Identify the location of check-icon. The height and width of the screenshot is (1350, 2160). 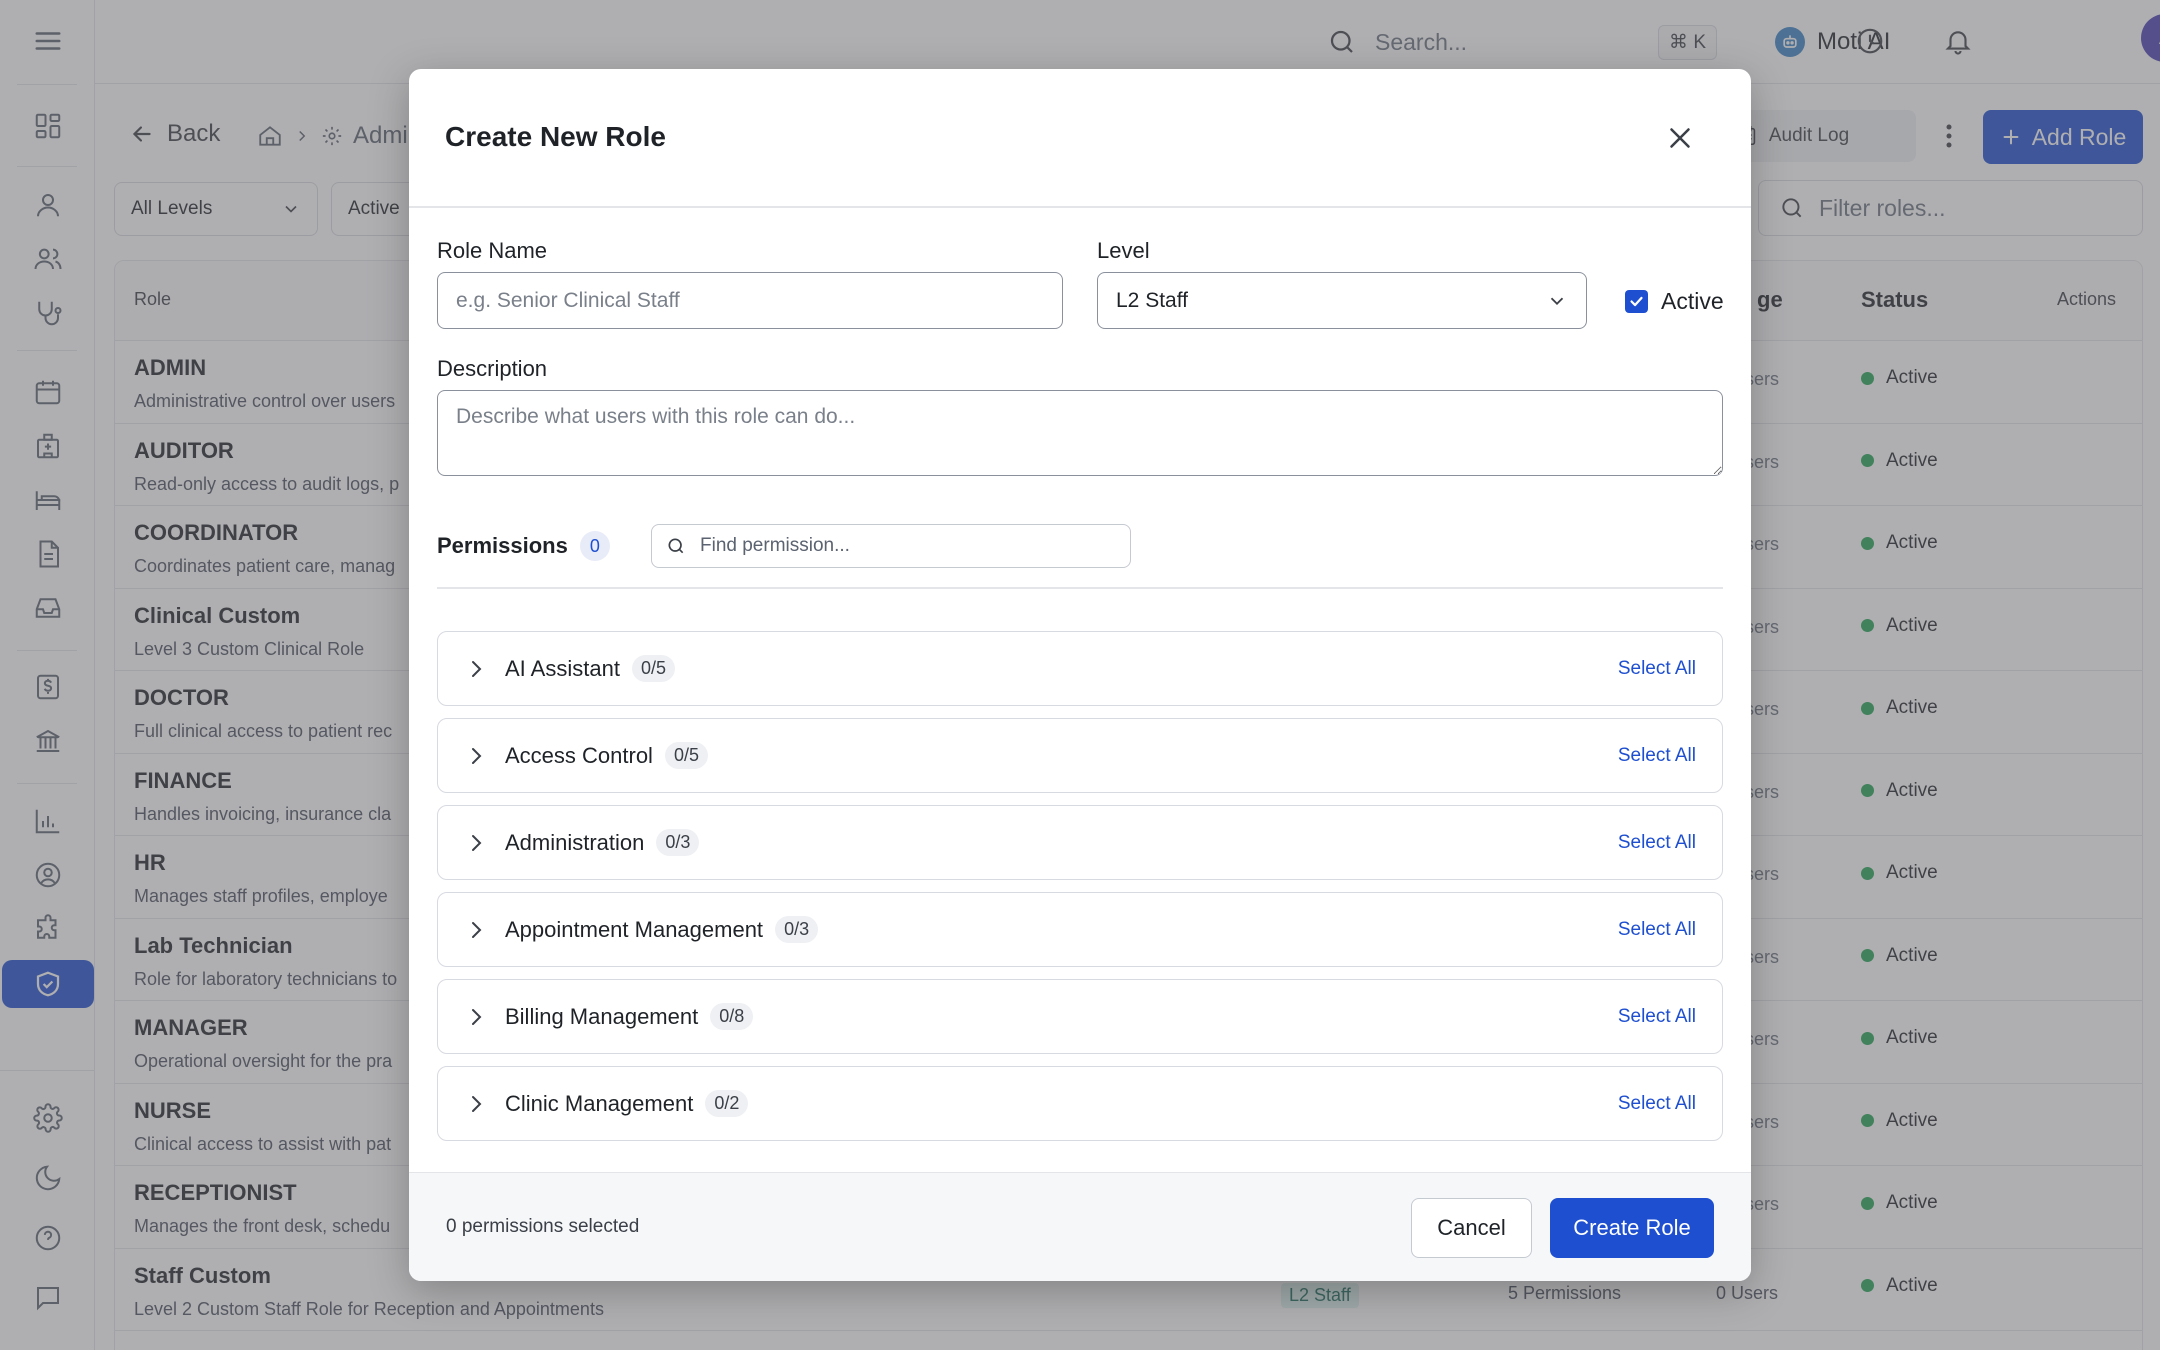
(1636, 301).